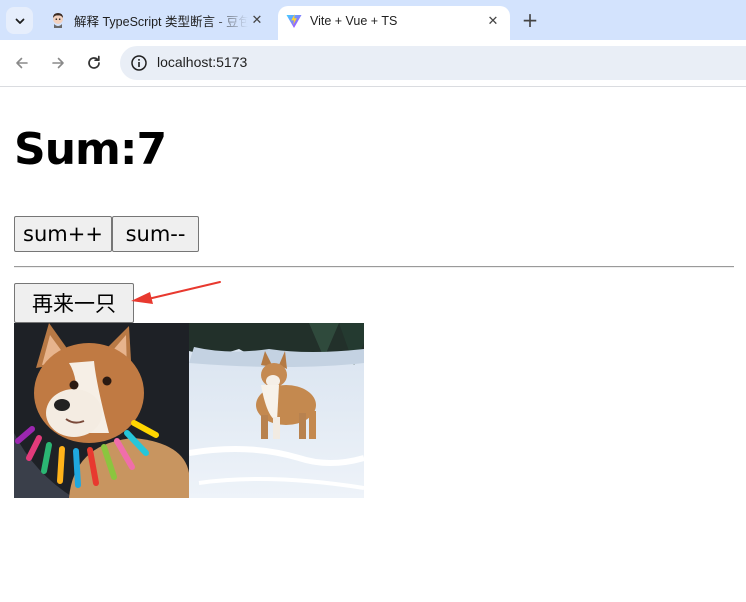 This screenshot has width=746, height=602. What do you see at coordinates (276, 410) in the screenshot?
I see `dog-image-corgi-snow` at bounding box center [276, 410].